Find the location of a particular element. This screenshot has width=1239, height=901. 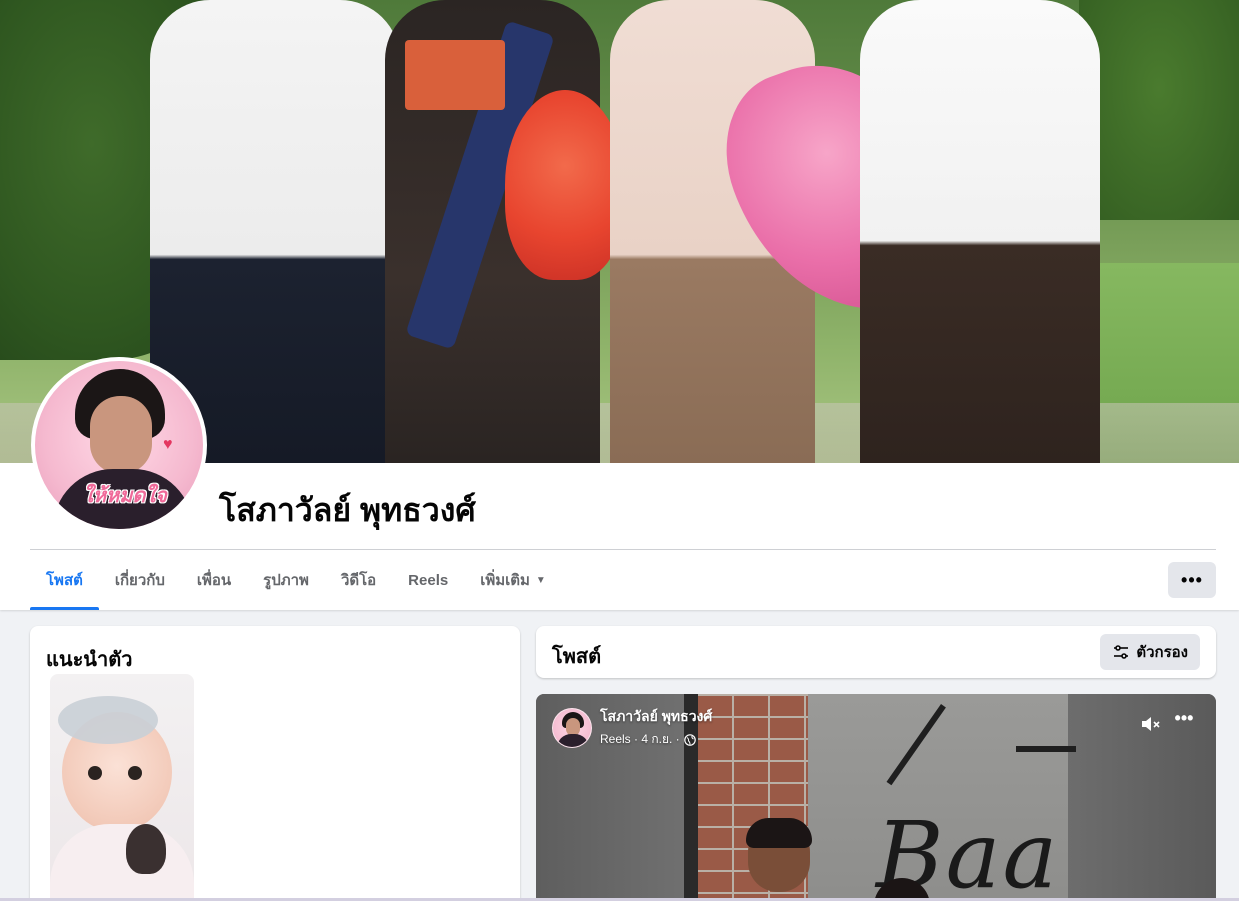

reel-subtitle: Reels · 4 ก.ย. · is located at coordinates (656, 739).